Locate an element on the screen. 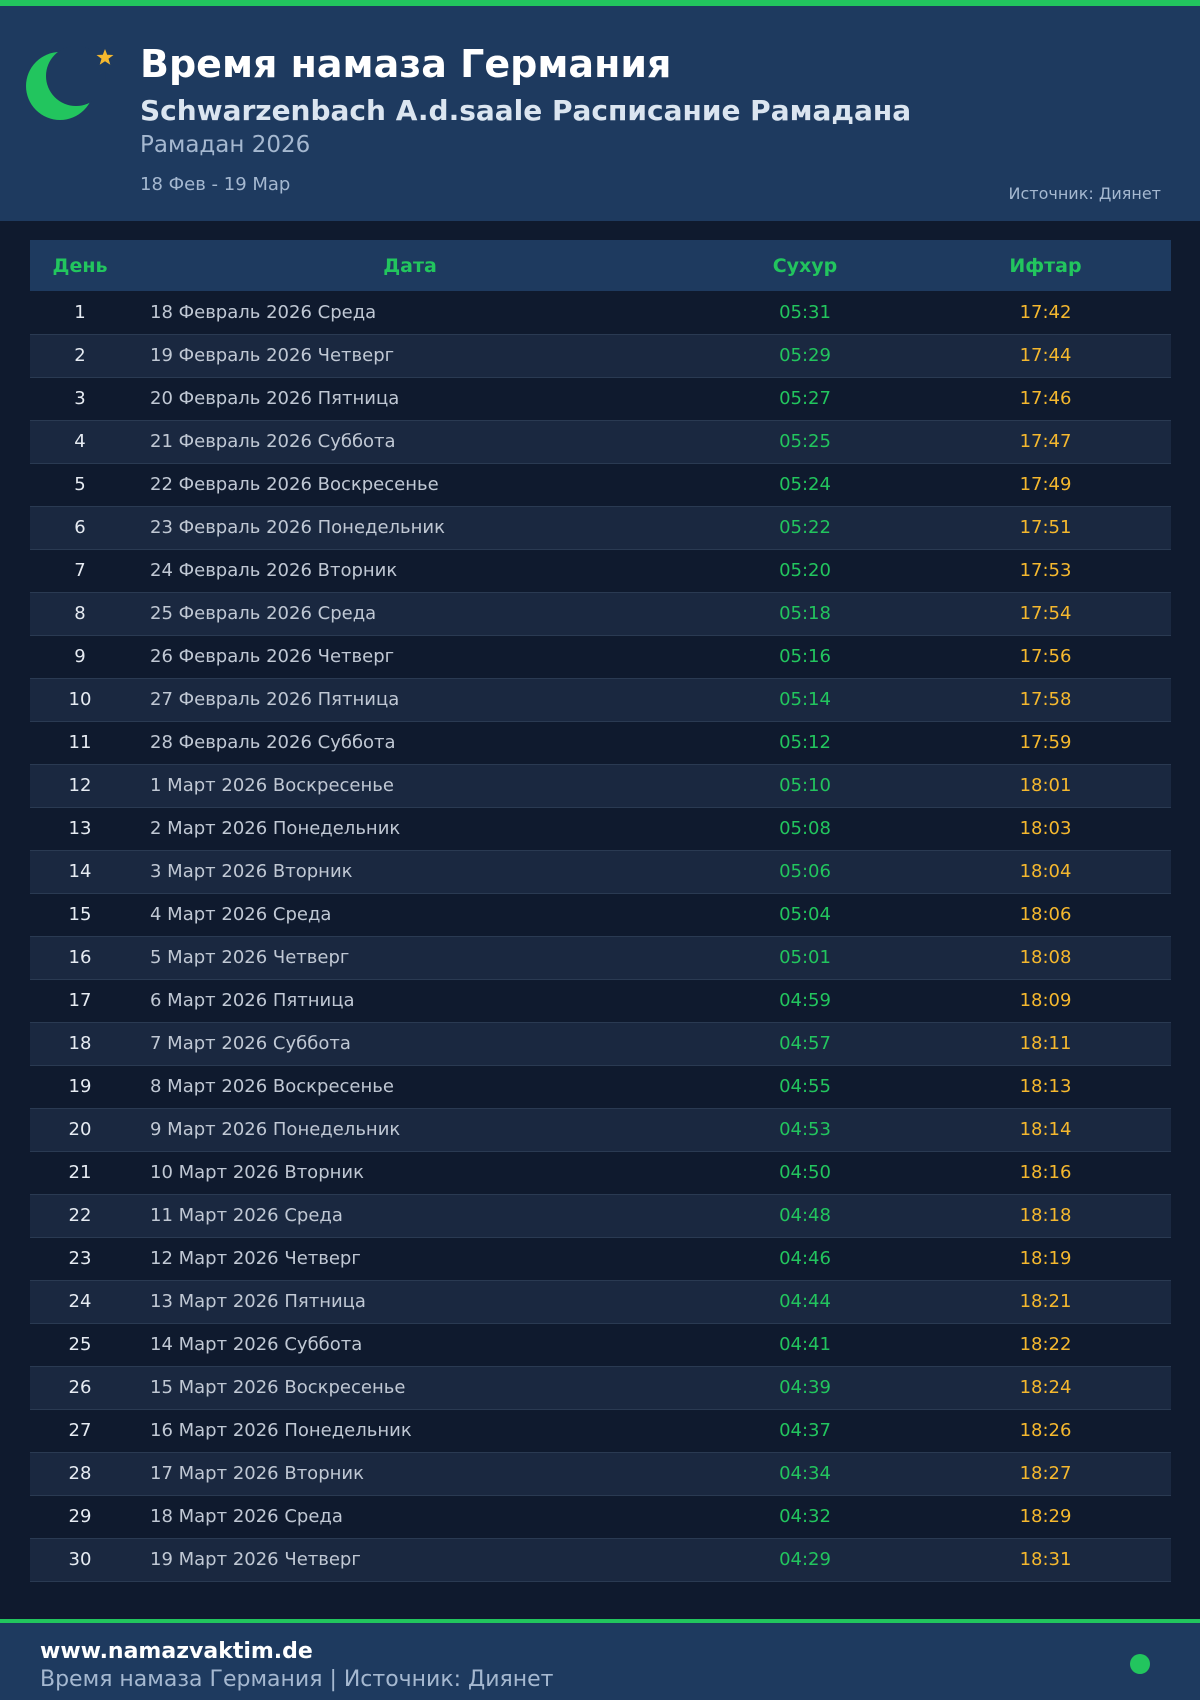 The height and width of the screenshot is (1700, 1200). suhur-time: 04:41 is located at coordinates (805, 1344).